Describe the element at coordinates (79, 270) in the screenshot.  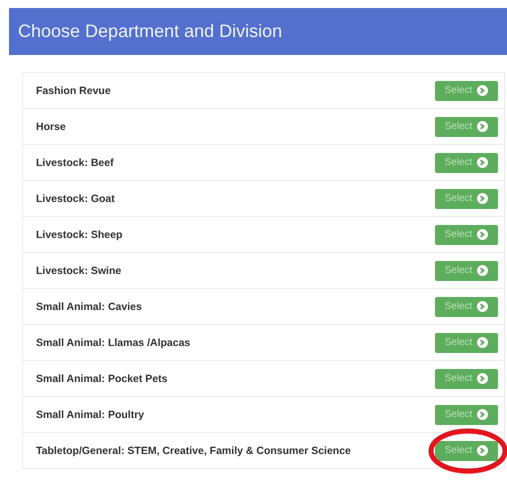
I see `department-name: Livestock: Swine` at that location.